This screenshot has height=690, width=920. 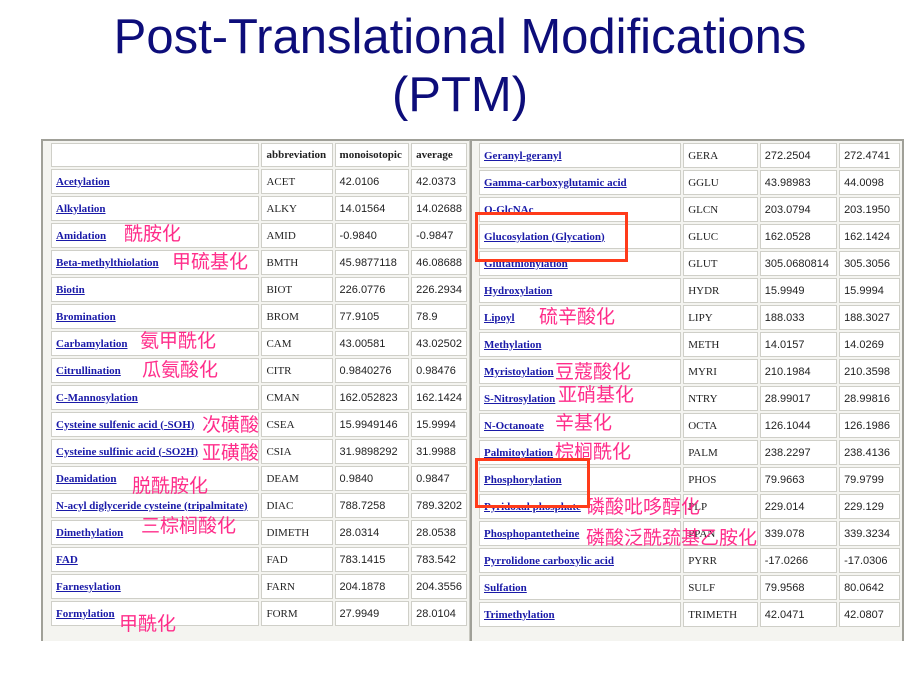 I want to click on ptm-link: Cysteine sulfenic acid (-SOH), so click(x=125, y=425).